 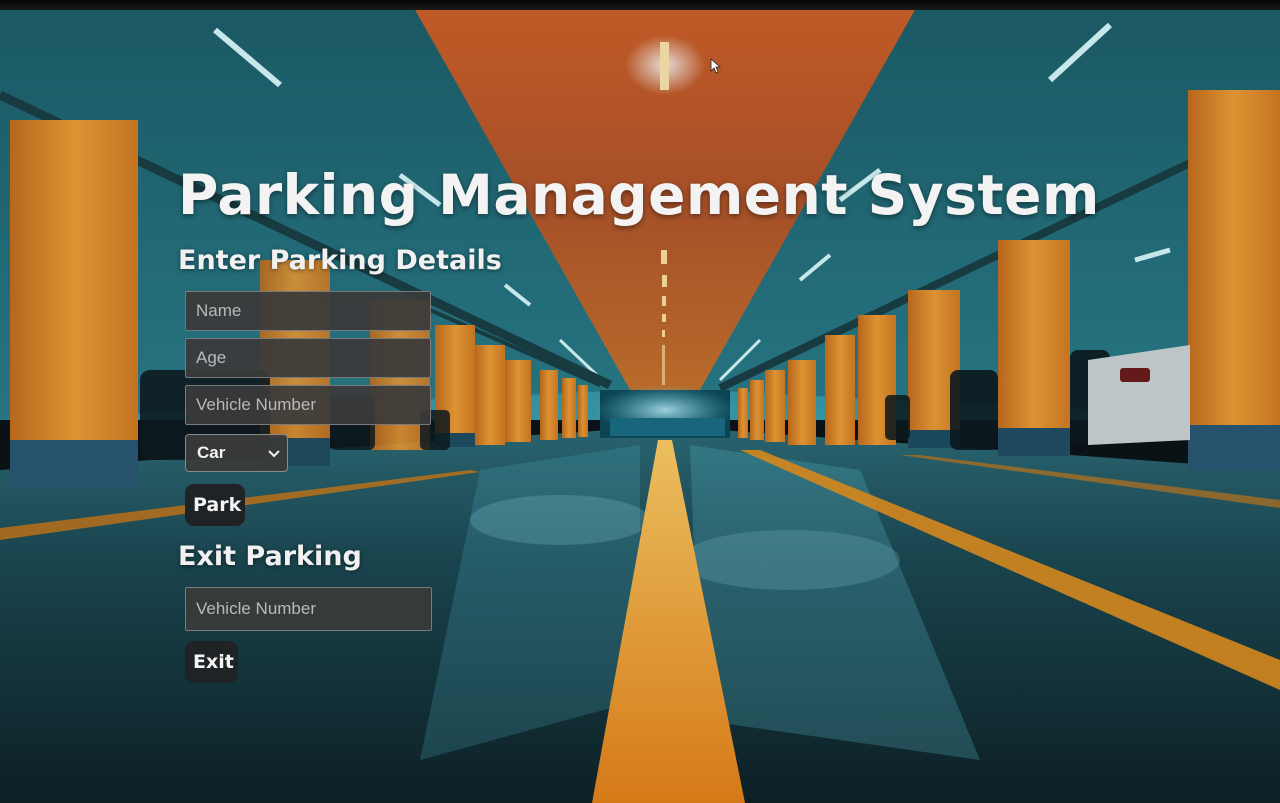 What do you see at coordinates (716, 66) in the screenshot?
I see `mouse-cursor-icon` at bounding box center [716, 66].